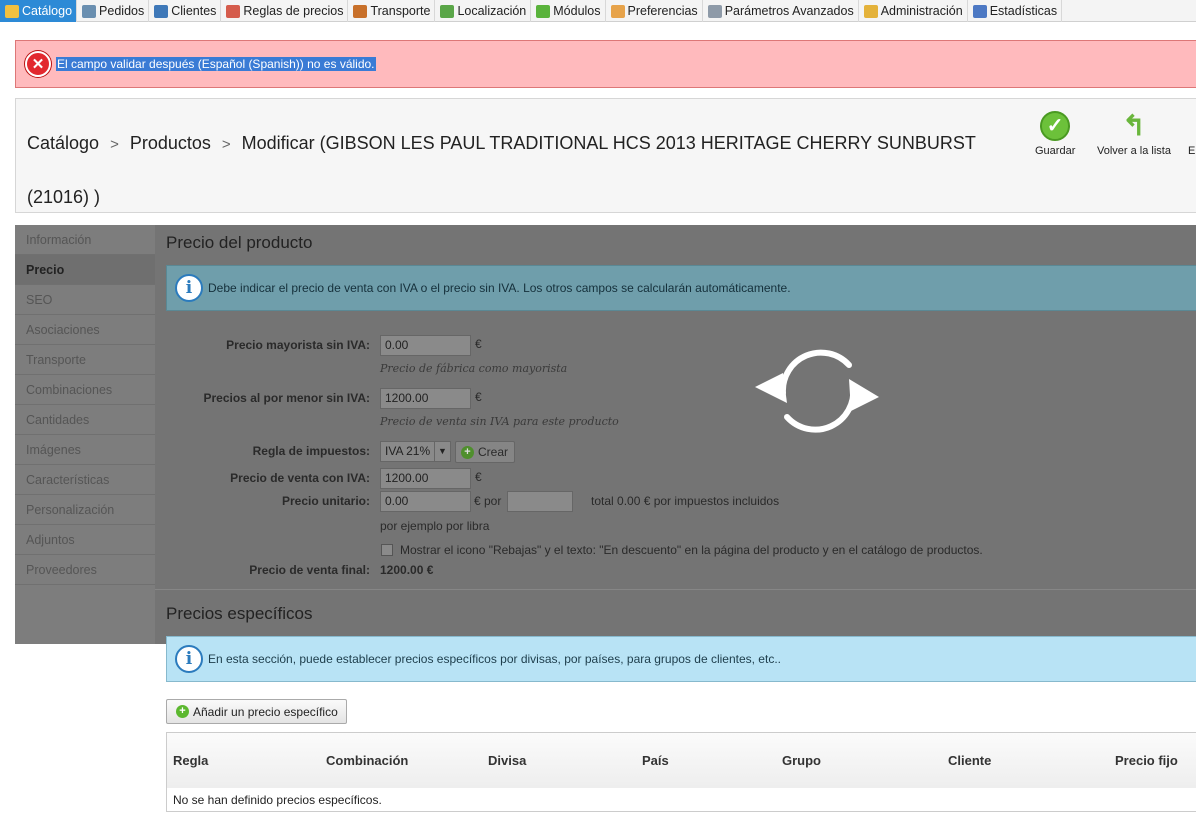  Describe the element at coordinates (979, 11) in the screenshot. I see `bar-chart-icon` at that location.